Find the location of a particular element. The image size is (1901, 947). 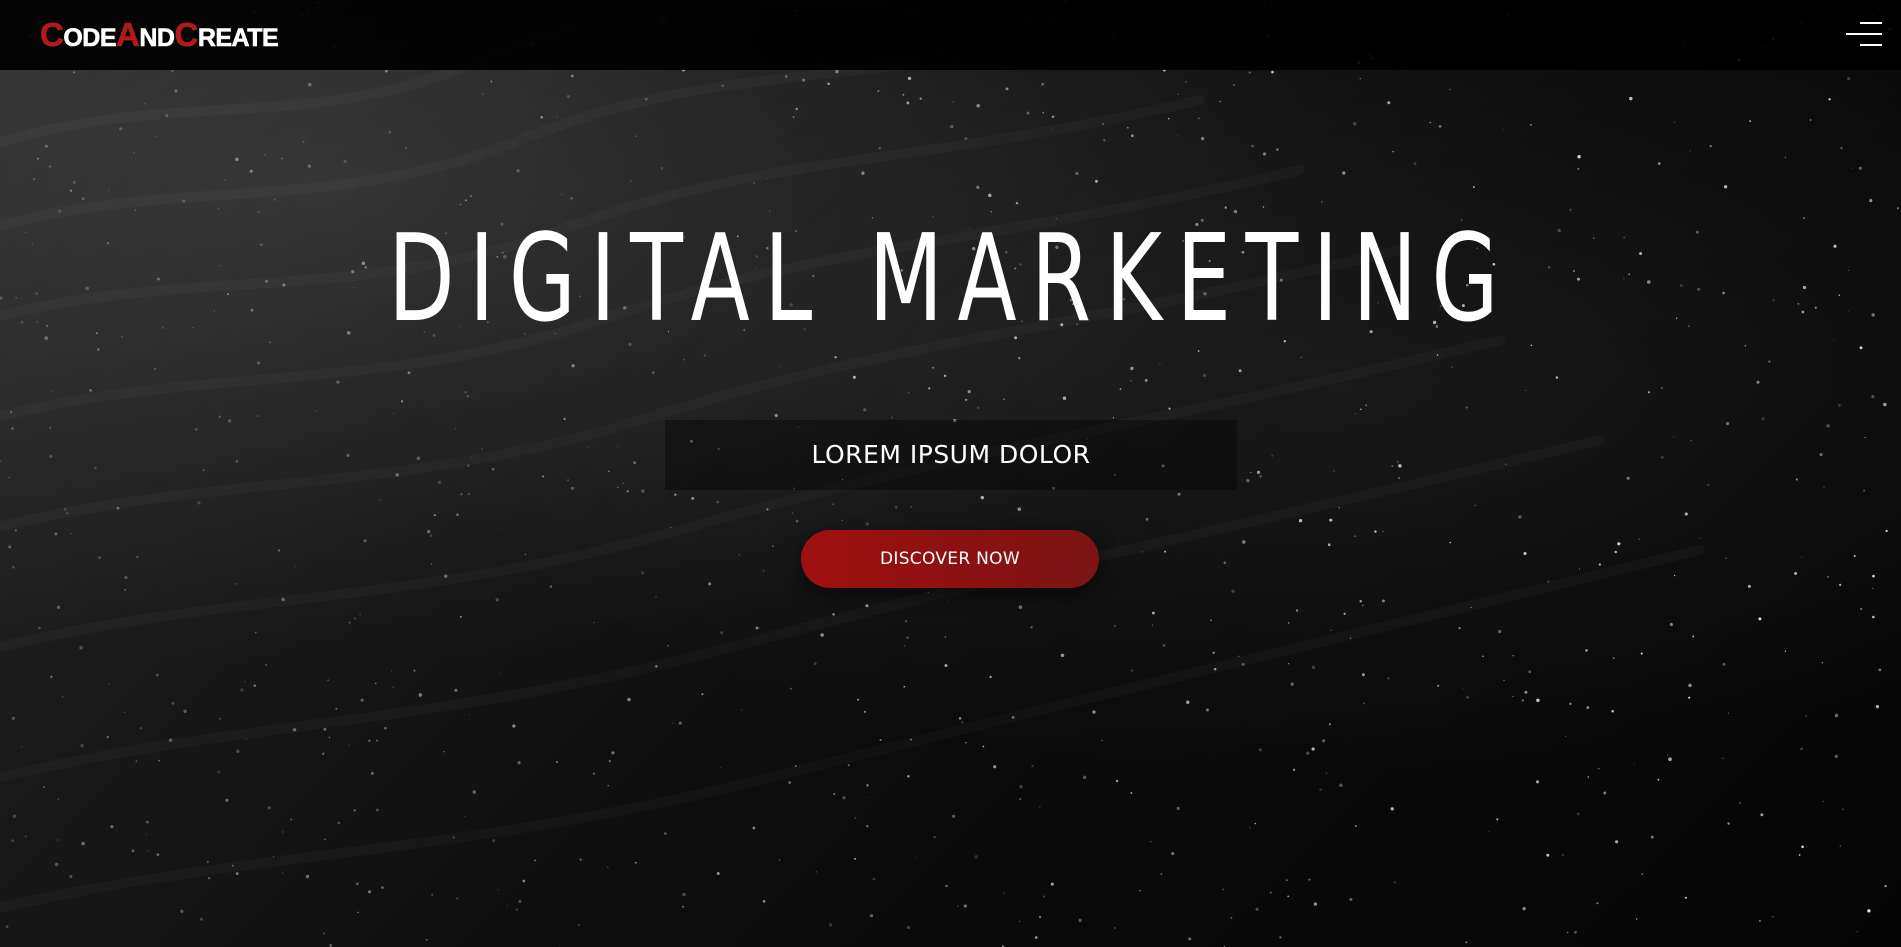

logo-text: REATE is located at coordinates (238, 38).